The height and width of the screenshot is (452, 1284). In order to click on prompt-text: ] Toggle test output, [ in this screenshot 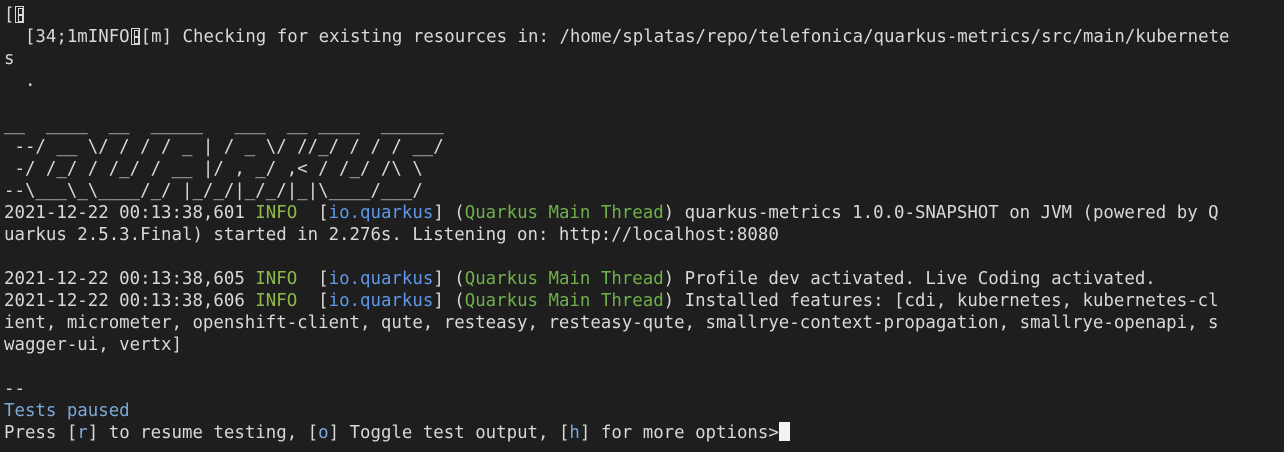, I will do `click(449, 433)`.